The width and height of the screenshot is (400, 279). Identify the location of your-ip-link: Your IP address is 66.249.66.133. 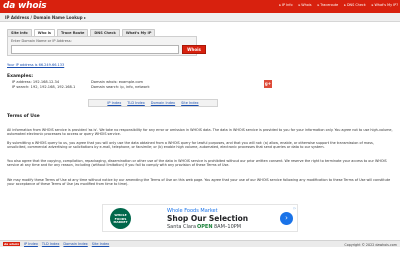
(35, 65).